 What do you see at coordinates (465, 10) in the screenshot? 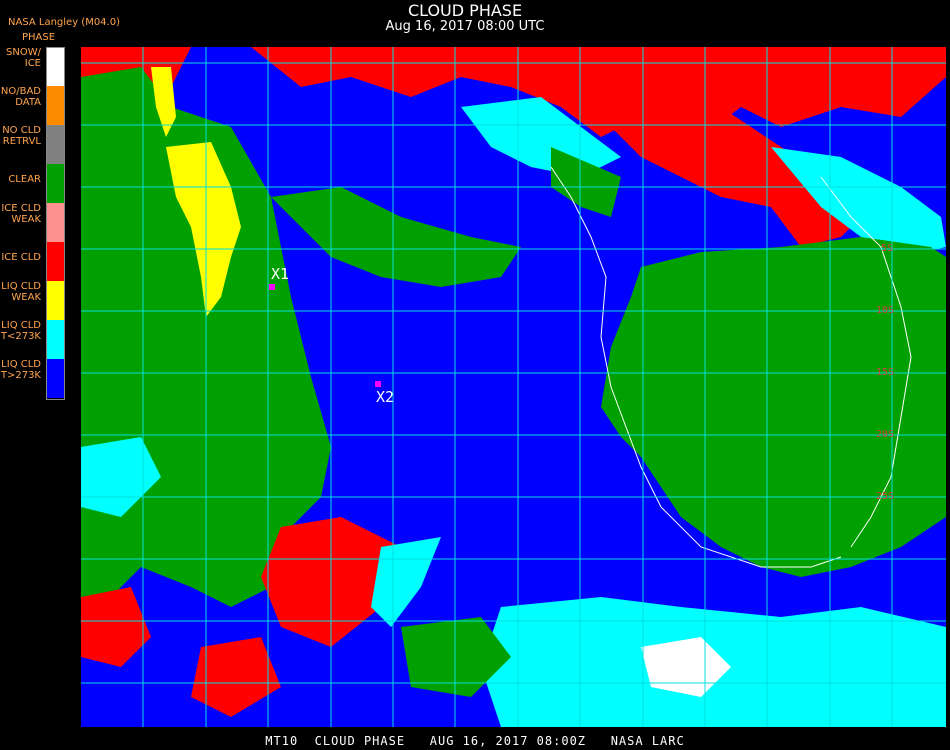
I see `map-title: CLOUD PHASE` at bounding box center [465, 10].